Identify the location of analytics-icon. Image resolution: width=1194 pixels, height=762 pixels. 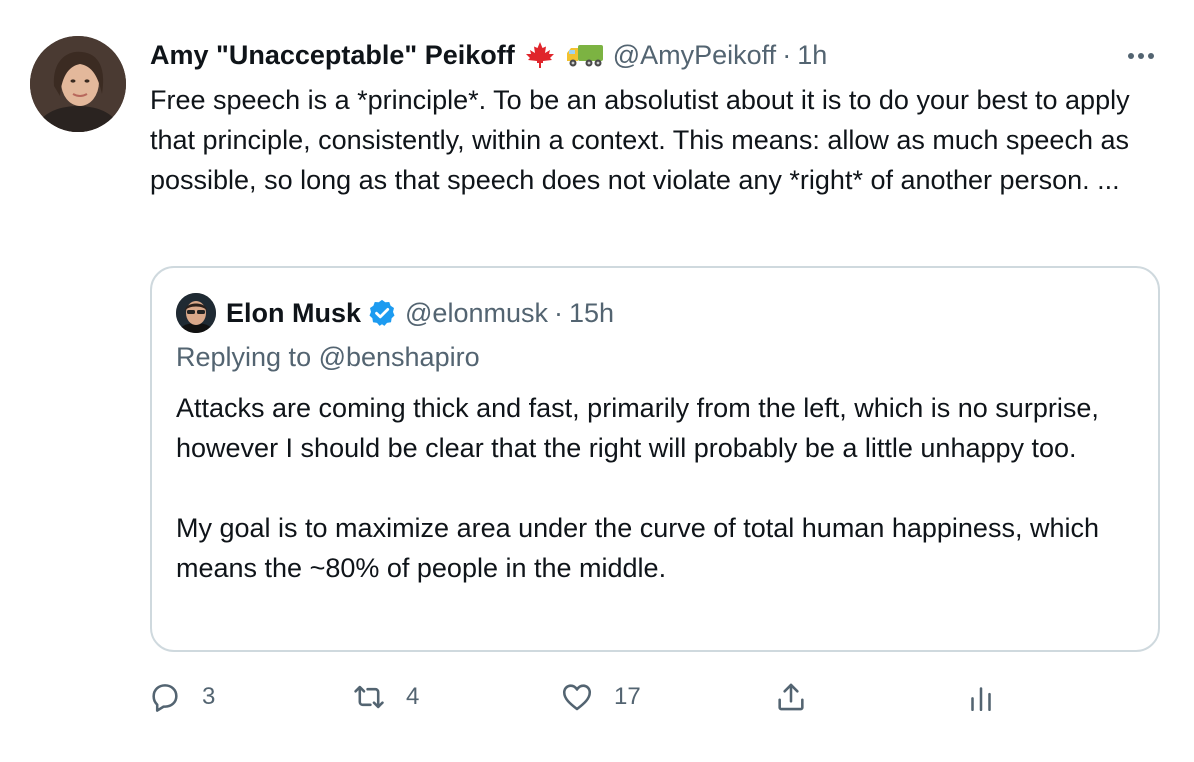
(981, 697).